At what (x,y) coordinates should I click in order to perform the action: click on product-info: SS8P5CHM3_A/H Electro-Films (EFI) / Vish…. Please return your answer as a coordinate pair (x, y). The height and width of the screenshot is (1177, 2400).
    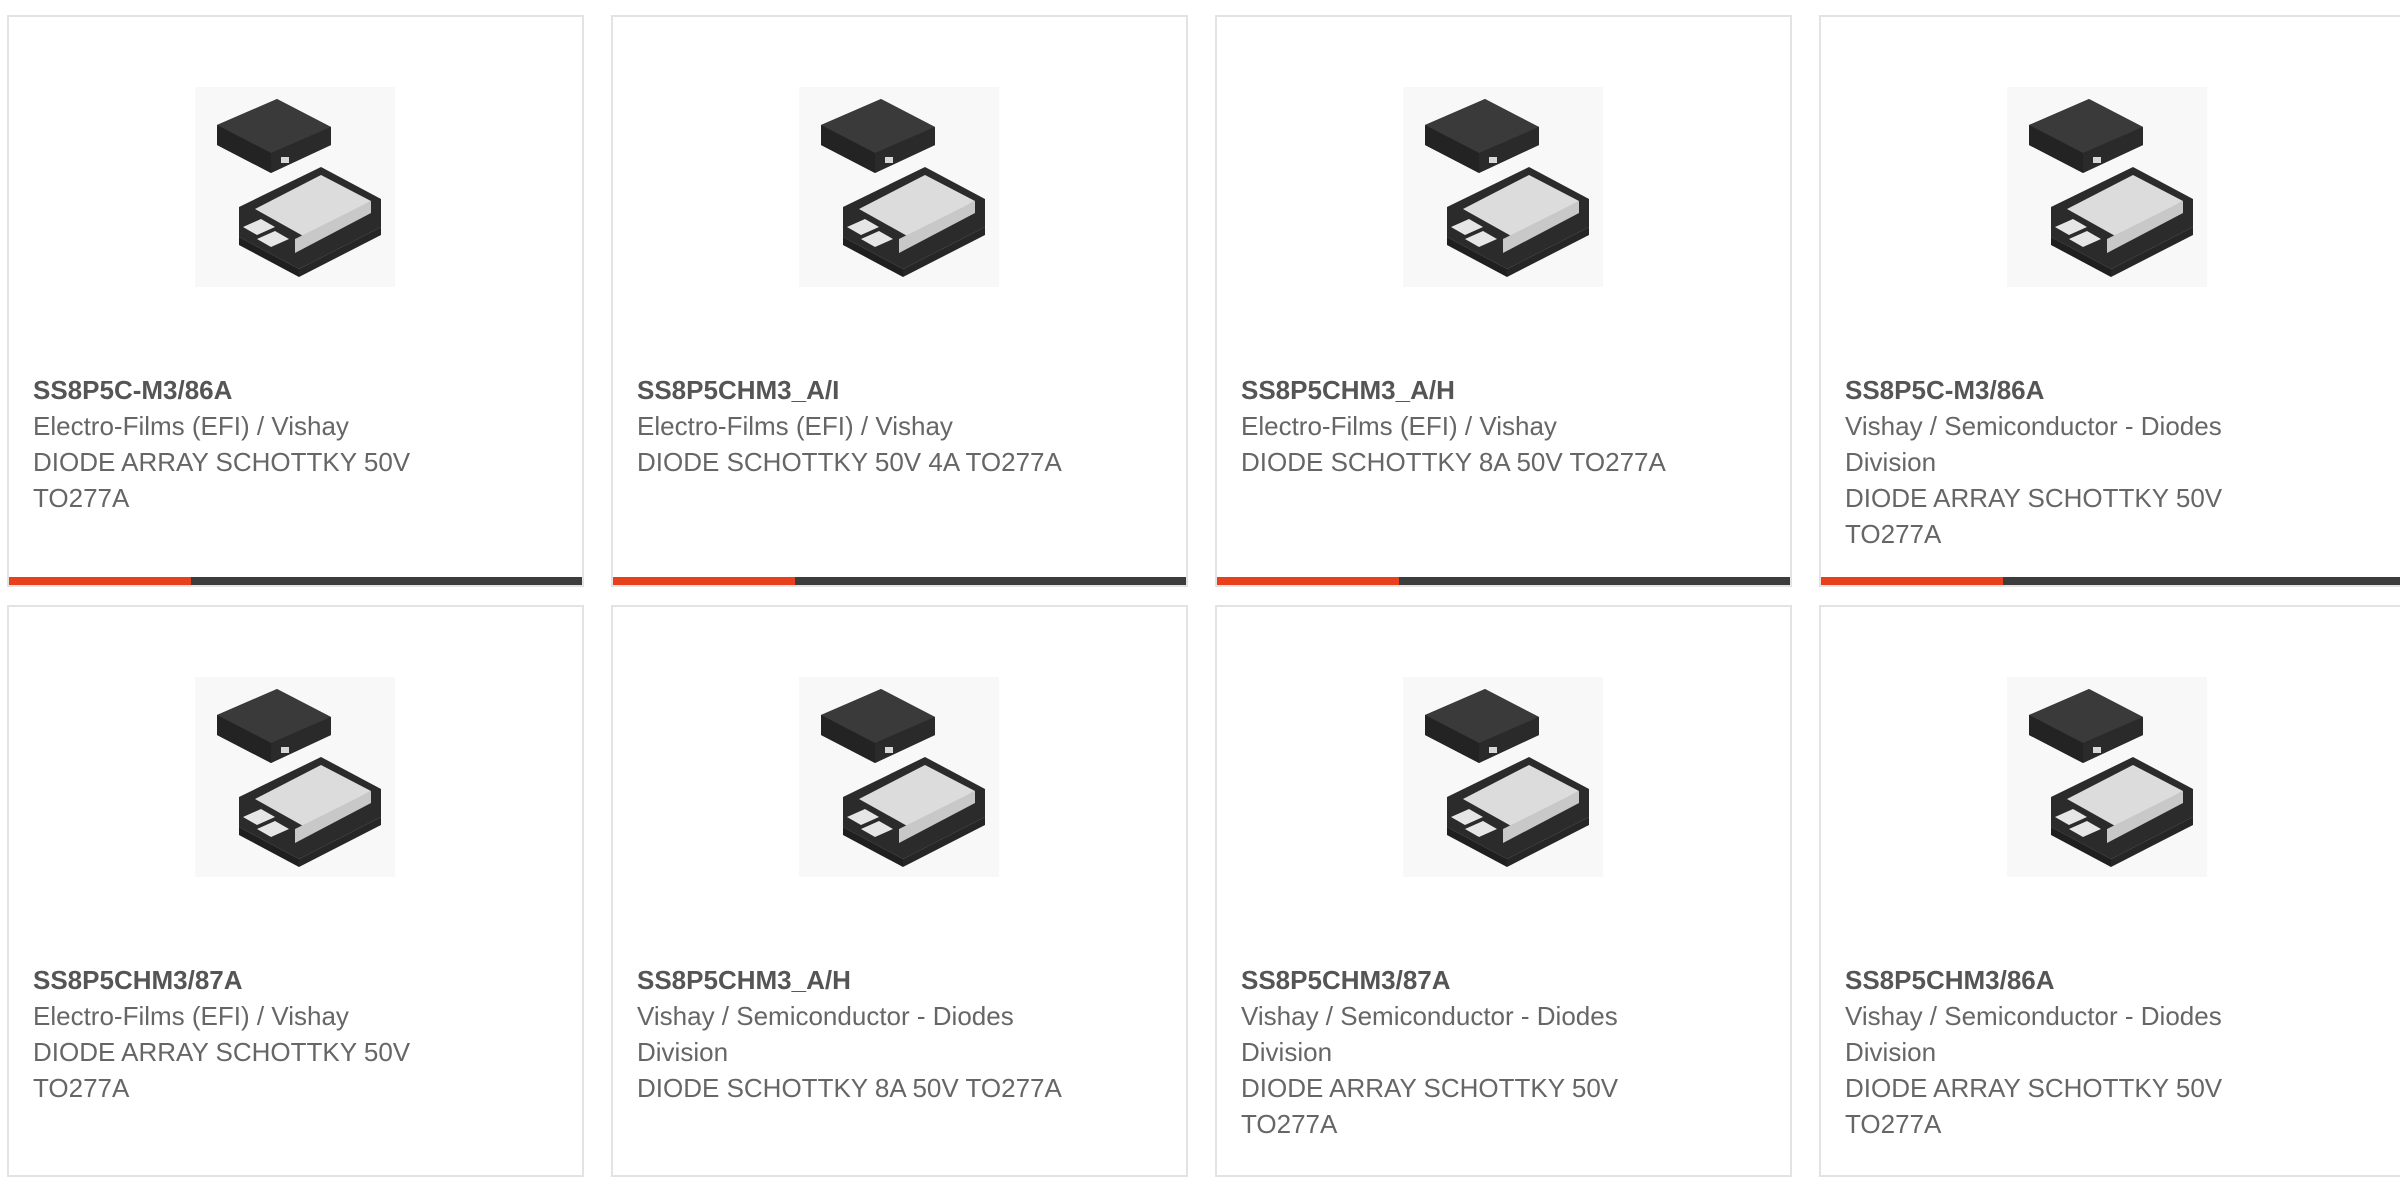
    Looking at the image, I should click on (1456, 426).